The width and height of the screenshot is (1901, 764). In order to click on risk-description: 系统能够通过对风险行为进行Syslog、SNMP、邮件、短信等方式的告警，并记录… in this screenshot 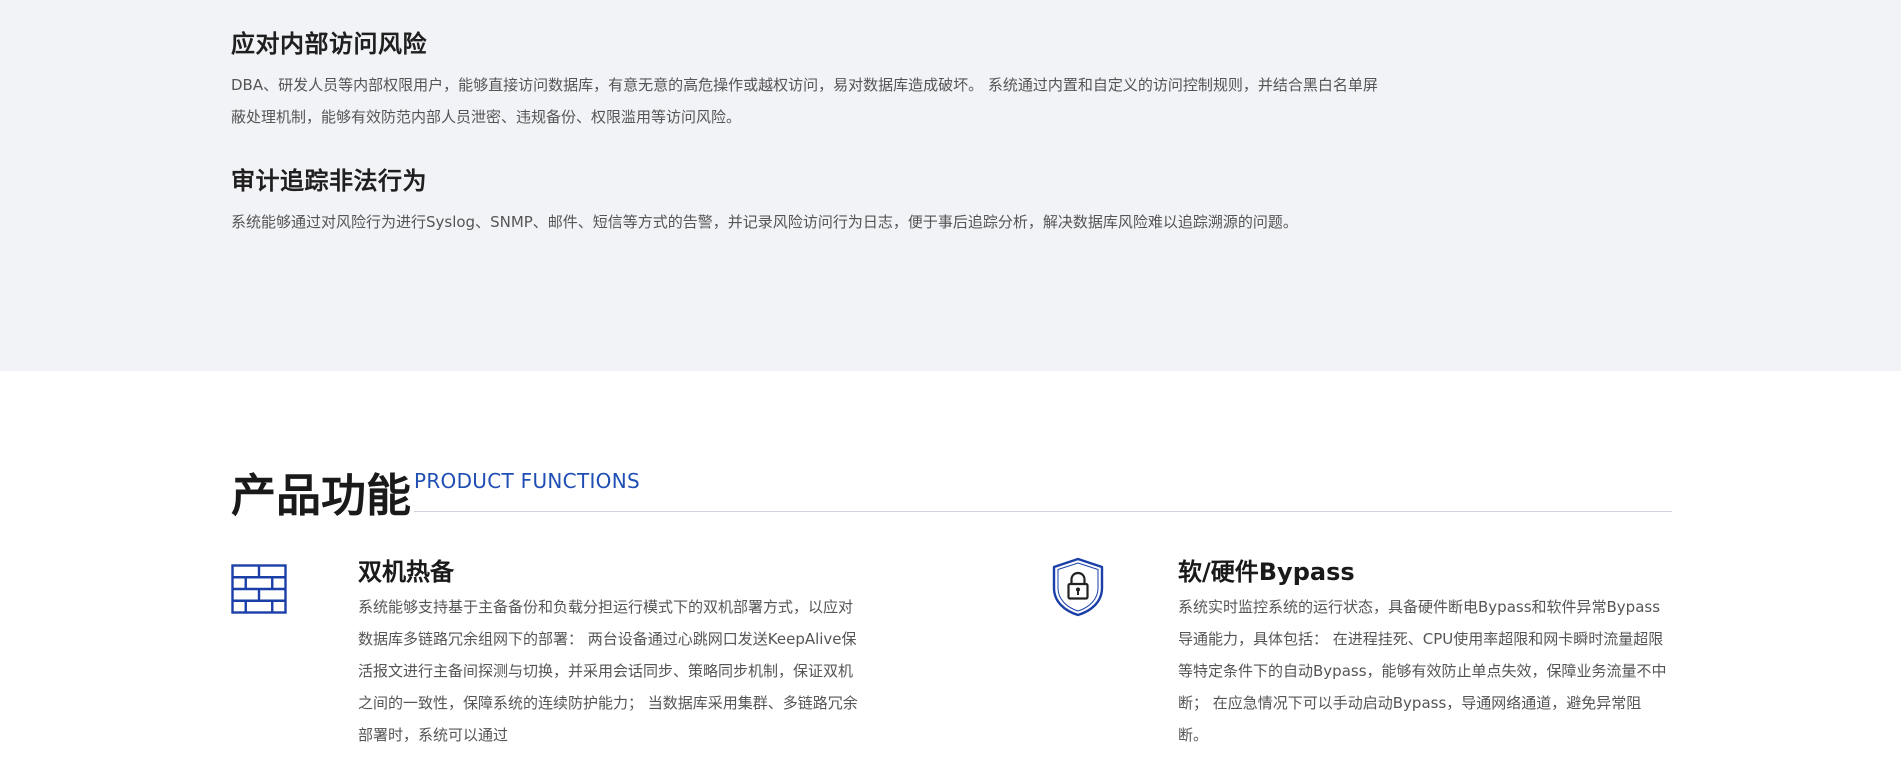, I will do `click(764, 222)`.